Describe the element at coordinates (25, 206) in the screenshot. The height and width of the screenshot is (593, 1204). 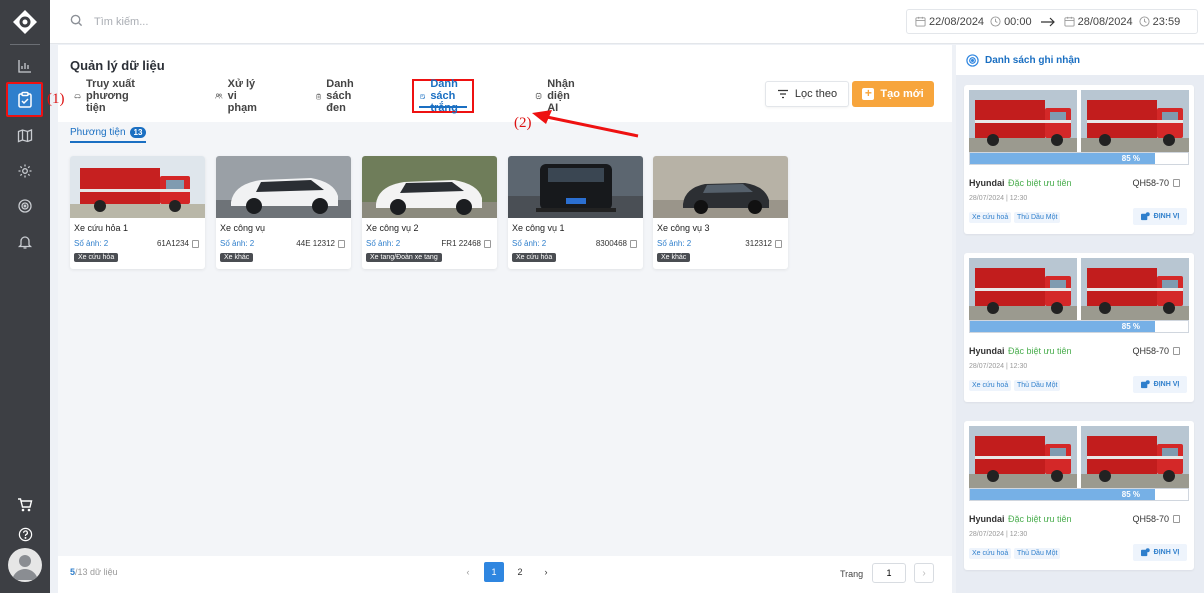
I see `nav-target-icon` at that location.